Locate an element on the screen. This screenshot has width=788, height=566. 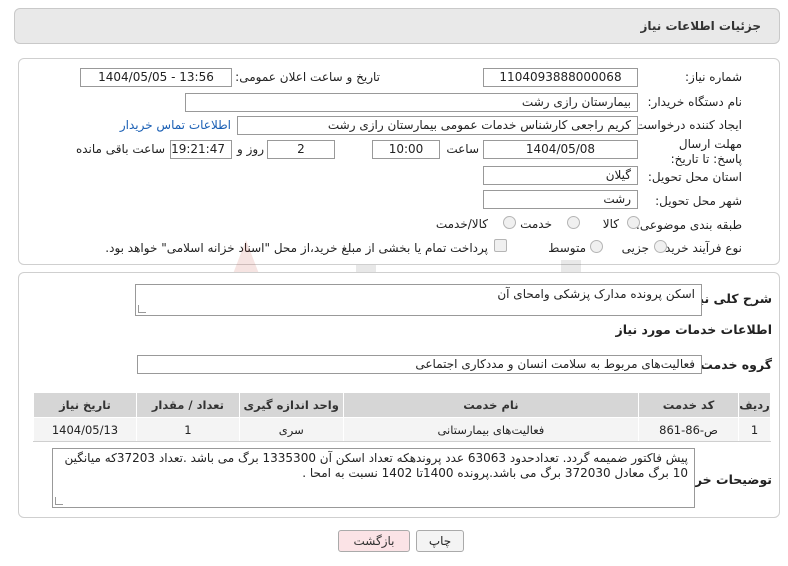
need-number-label: شماره نیاز: is located at coordinates (713, 77).